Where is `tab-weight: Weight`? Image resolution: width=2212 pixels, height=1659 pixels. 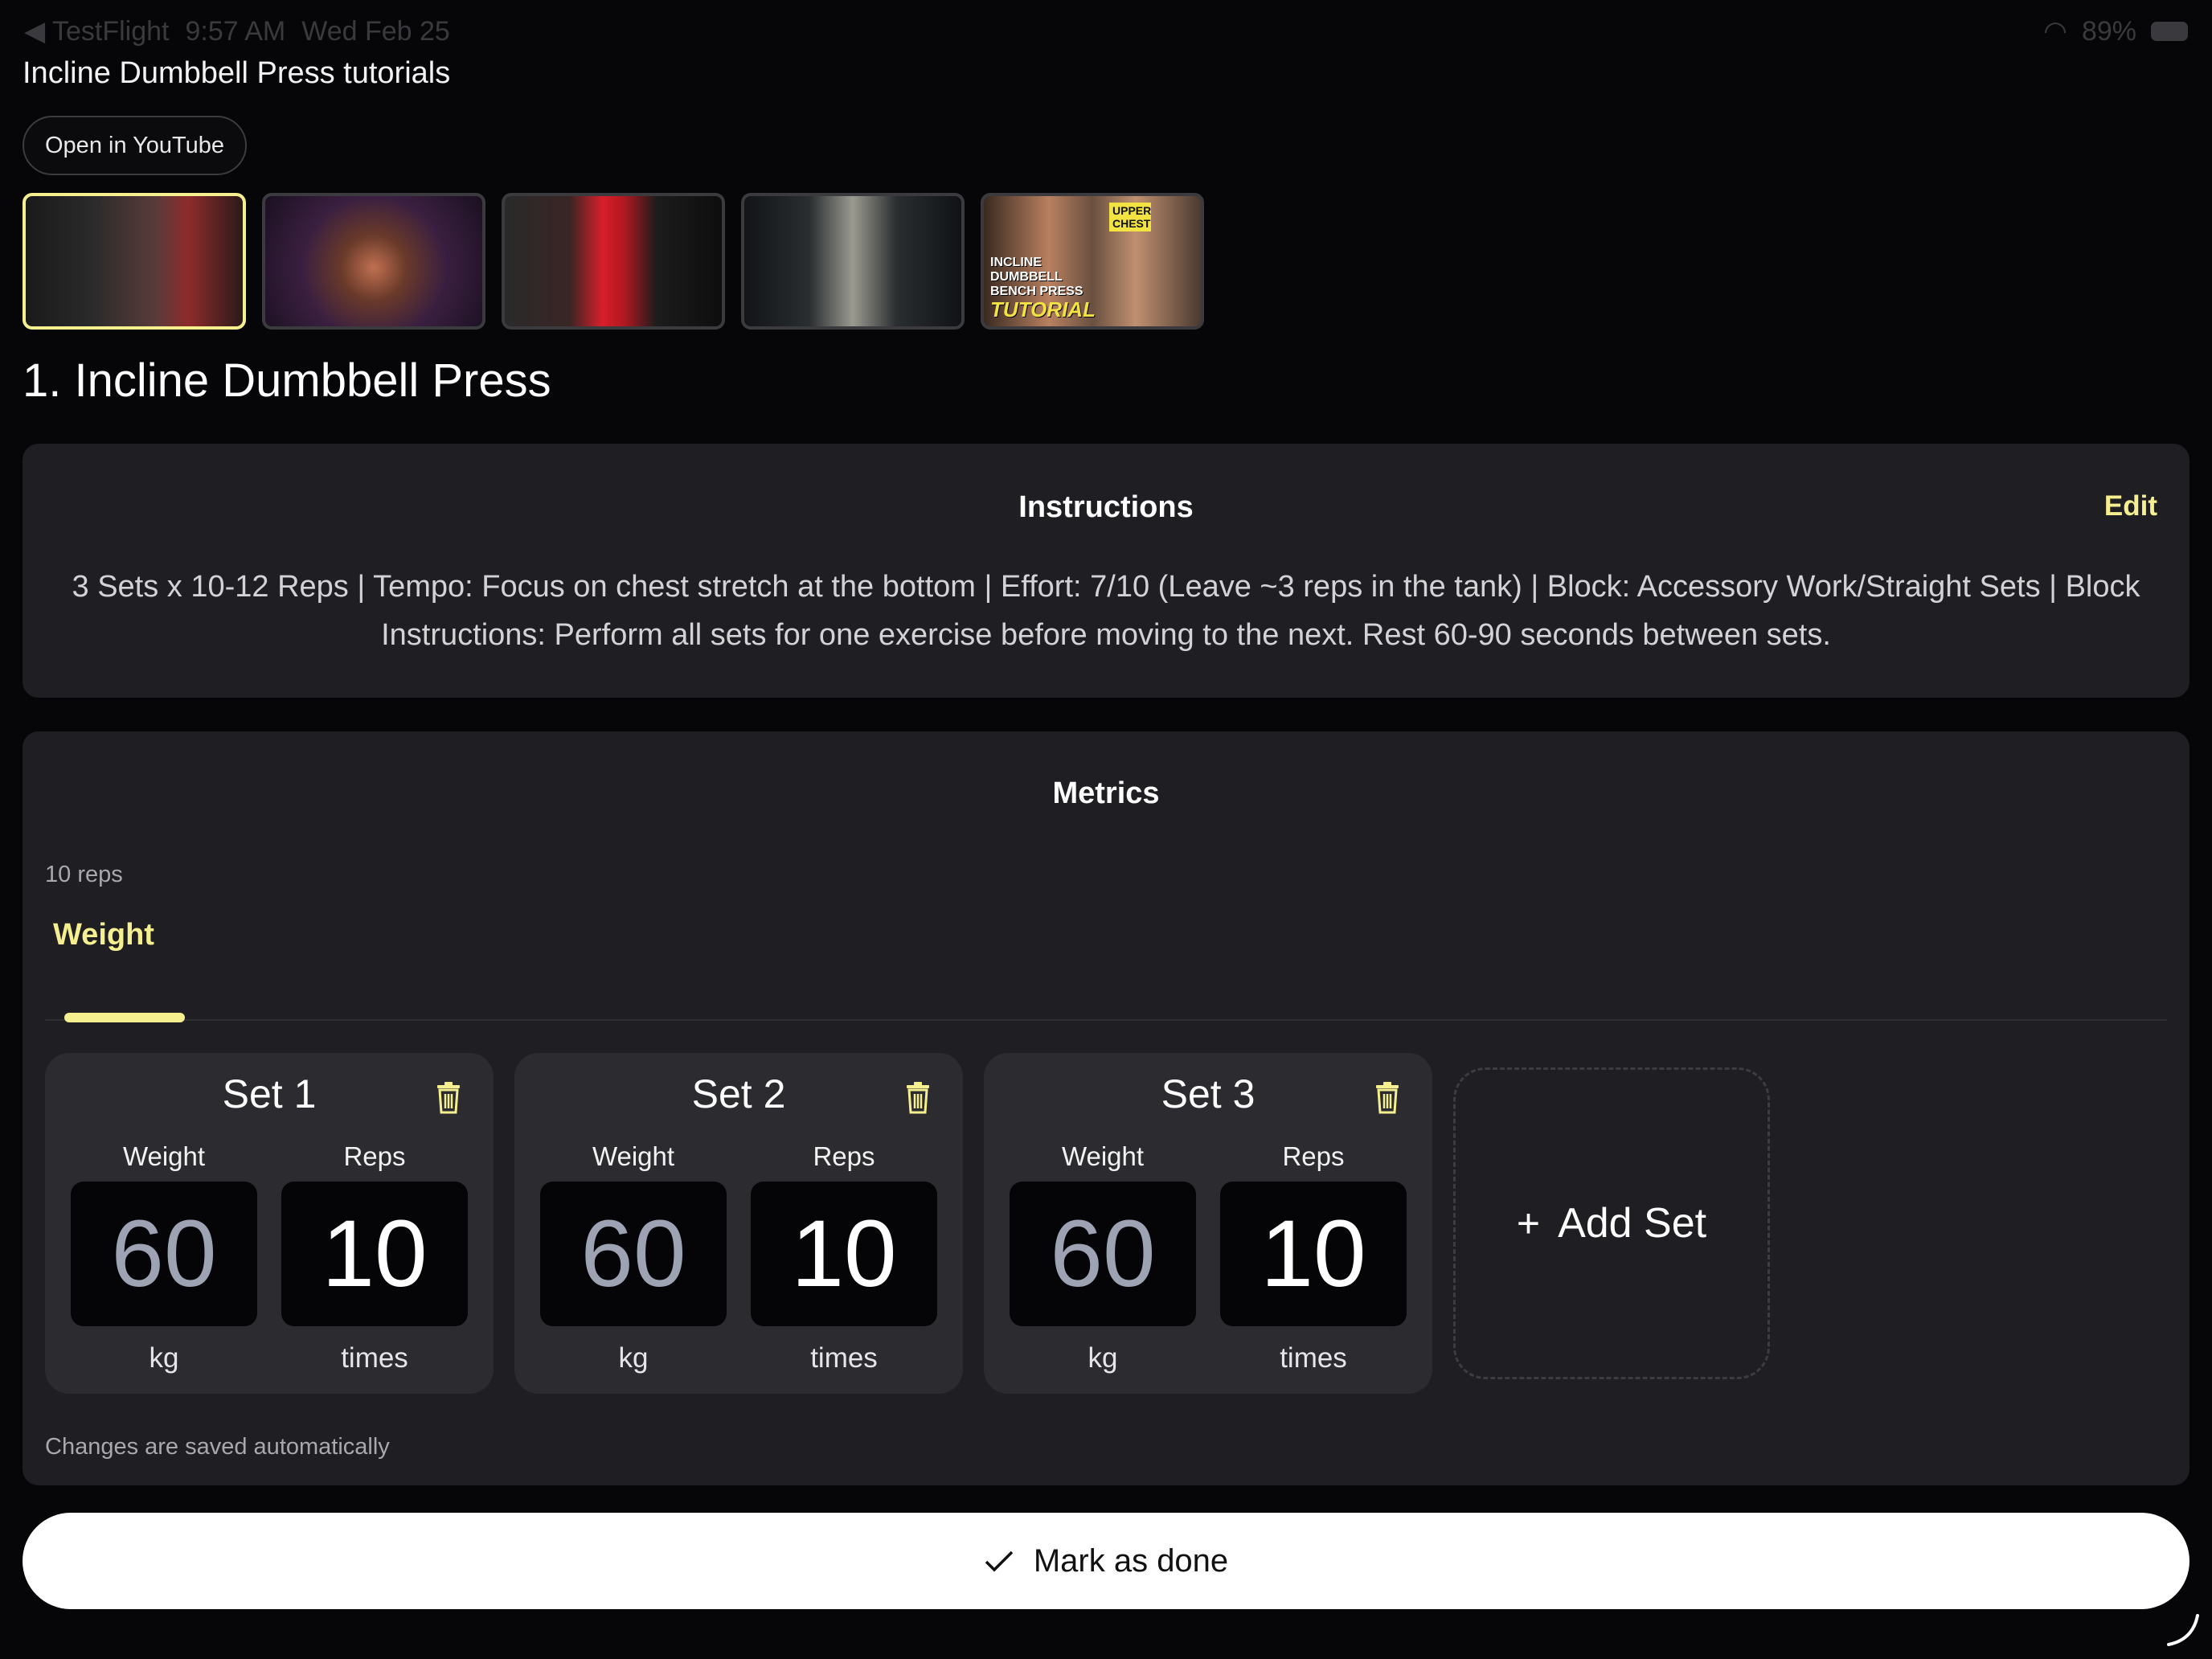 tab-weight: Weight is located at coordinates (103, 935).